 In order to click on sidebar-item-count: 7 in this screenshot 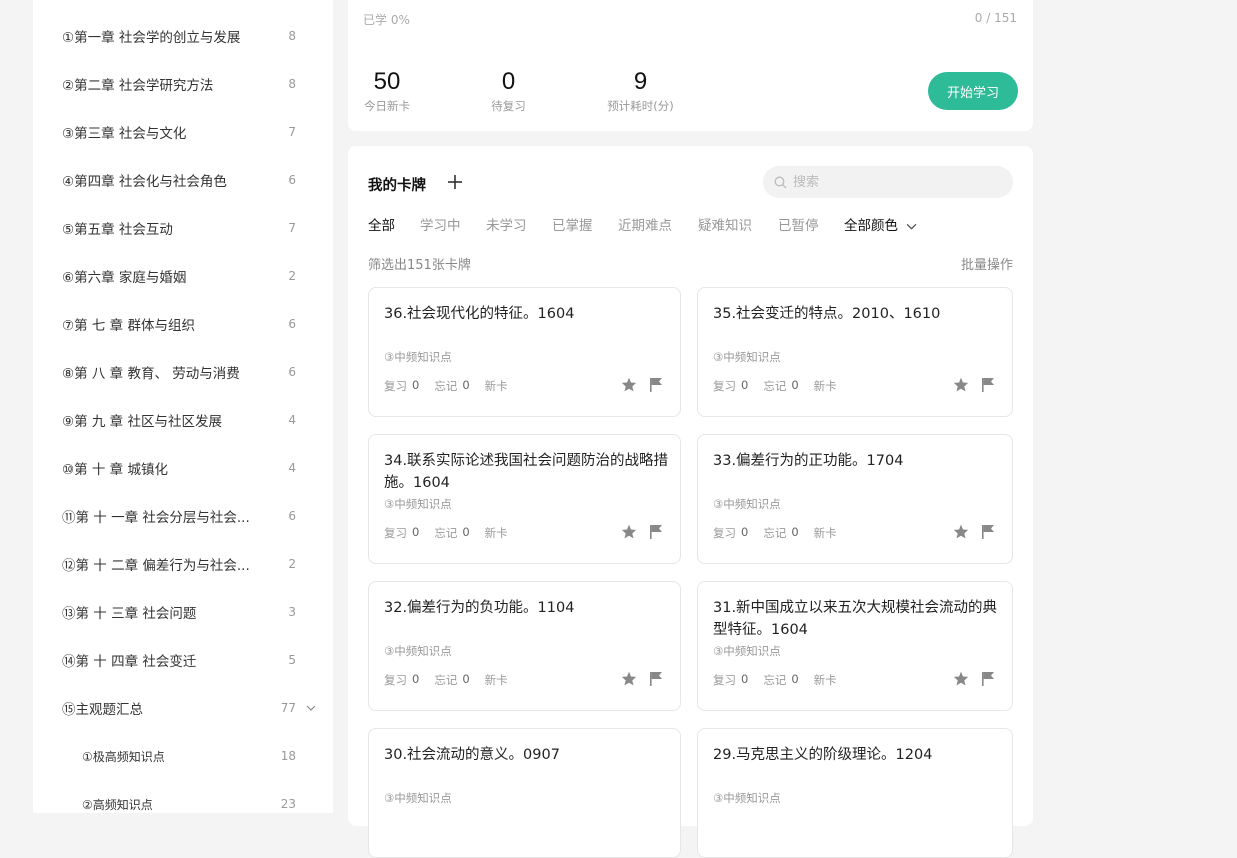, I will do `click(292, 132)`.